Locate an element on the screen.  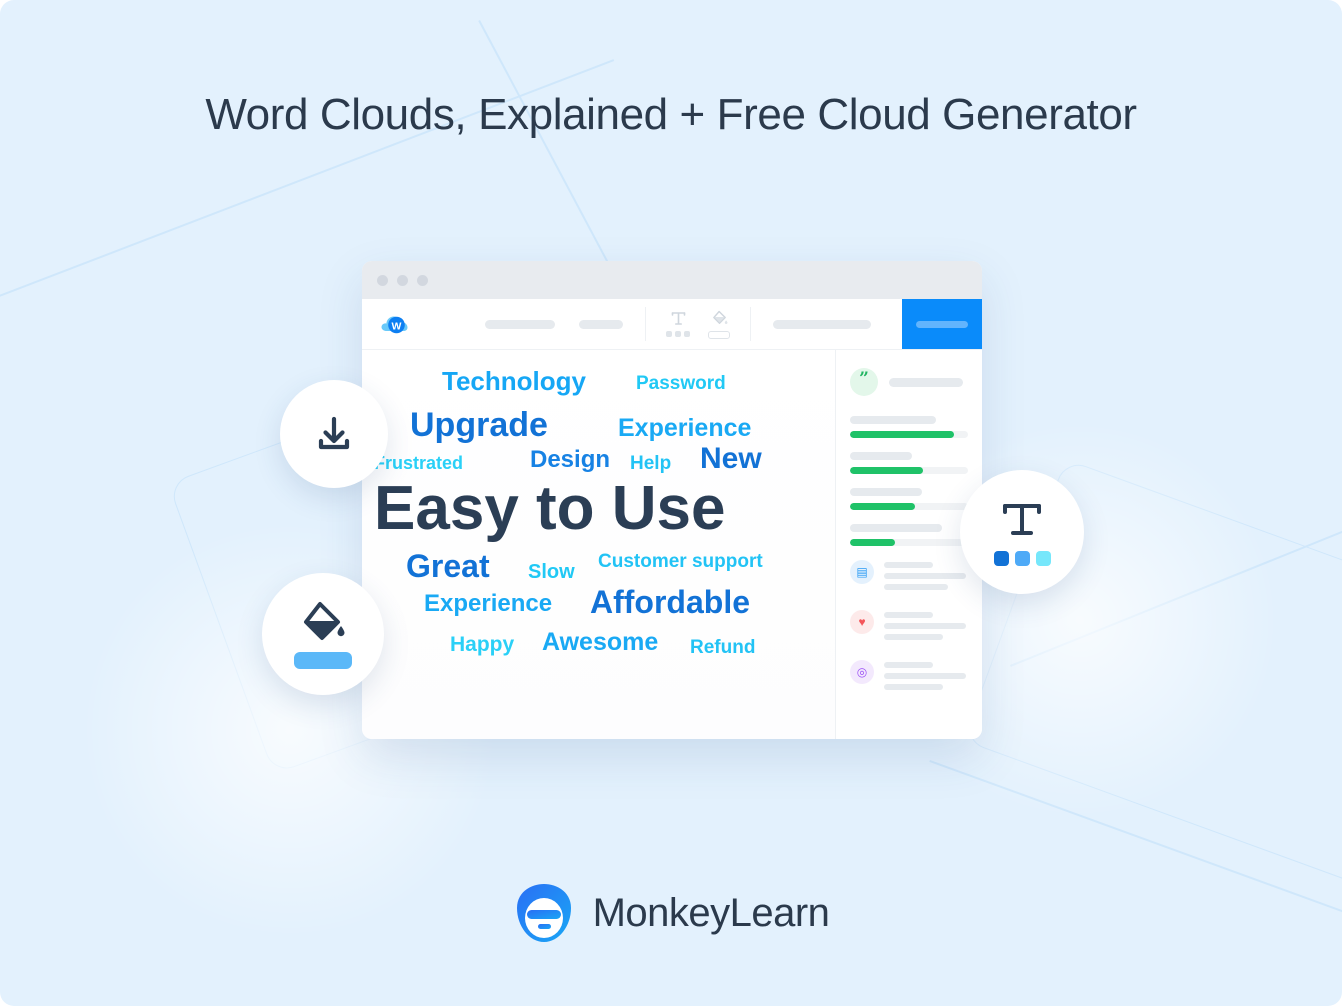
fill-tool is located at coordinates (719, 324).